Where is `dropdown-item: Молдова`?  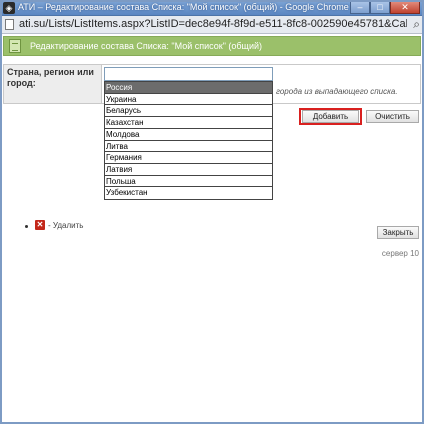
dropdown-item: Молдова is located at coordinates (188, 135).